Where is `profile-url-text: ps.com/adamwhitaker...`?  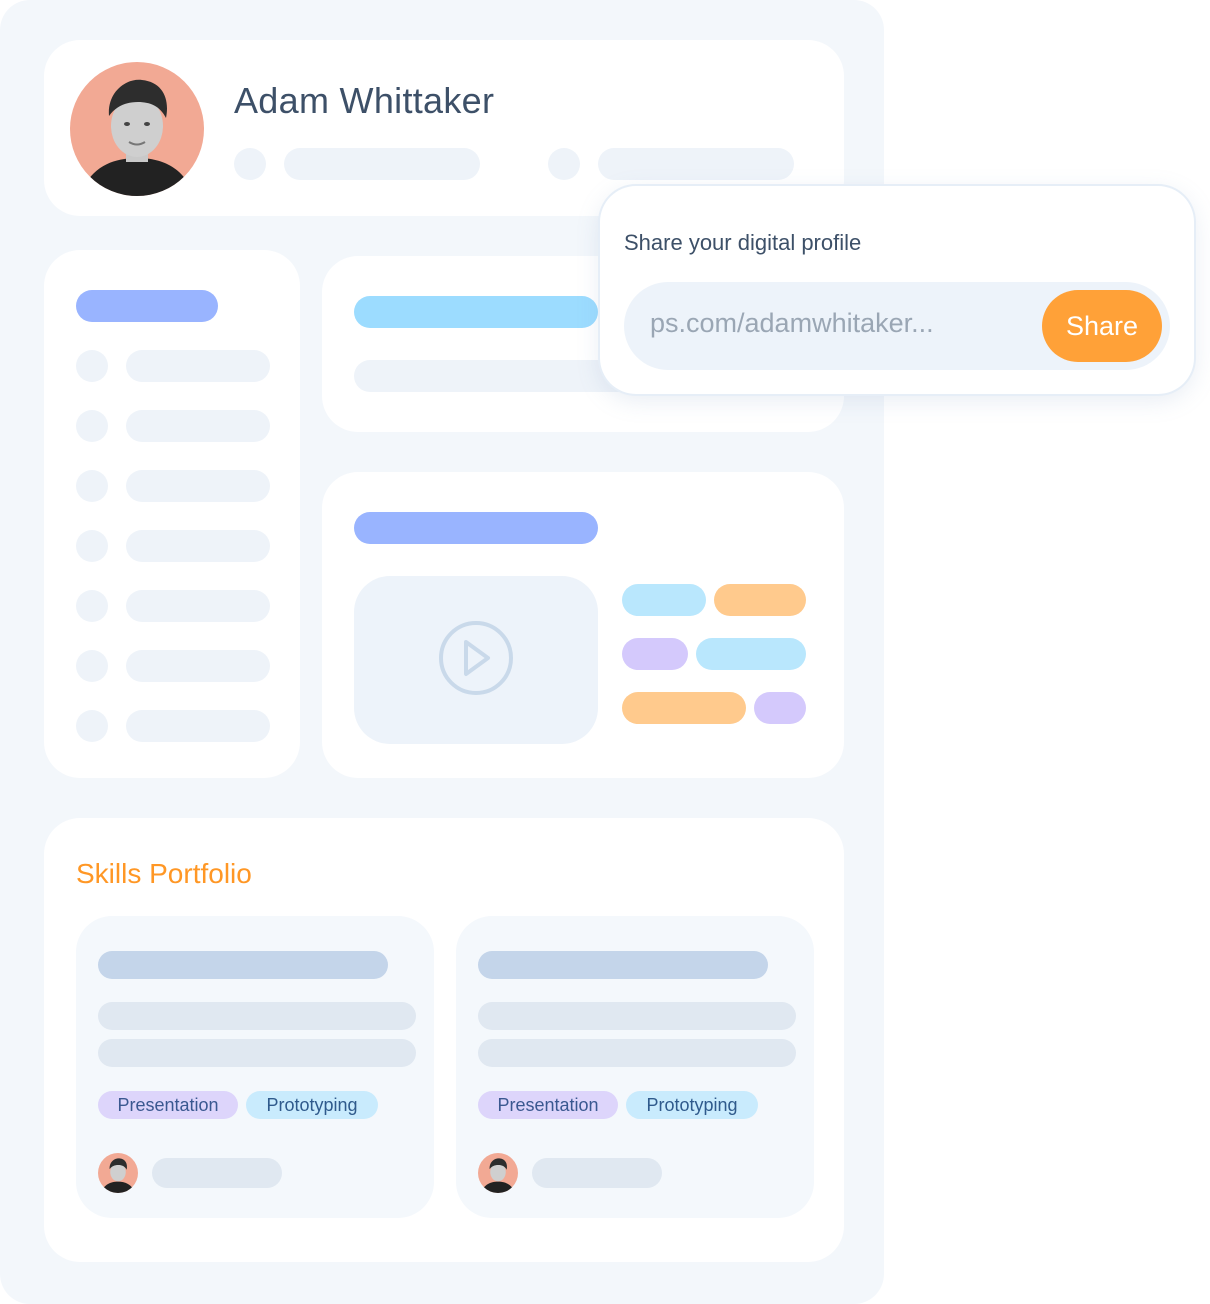
profile-url-text: ps.com/adamwhitaker... is located at coordinates (792, 323).